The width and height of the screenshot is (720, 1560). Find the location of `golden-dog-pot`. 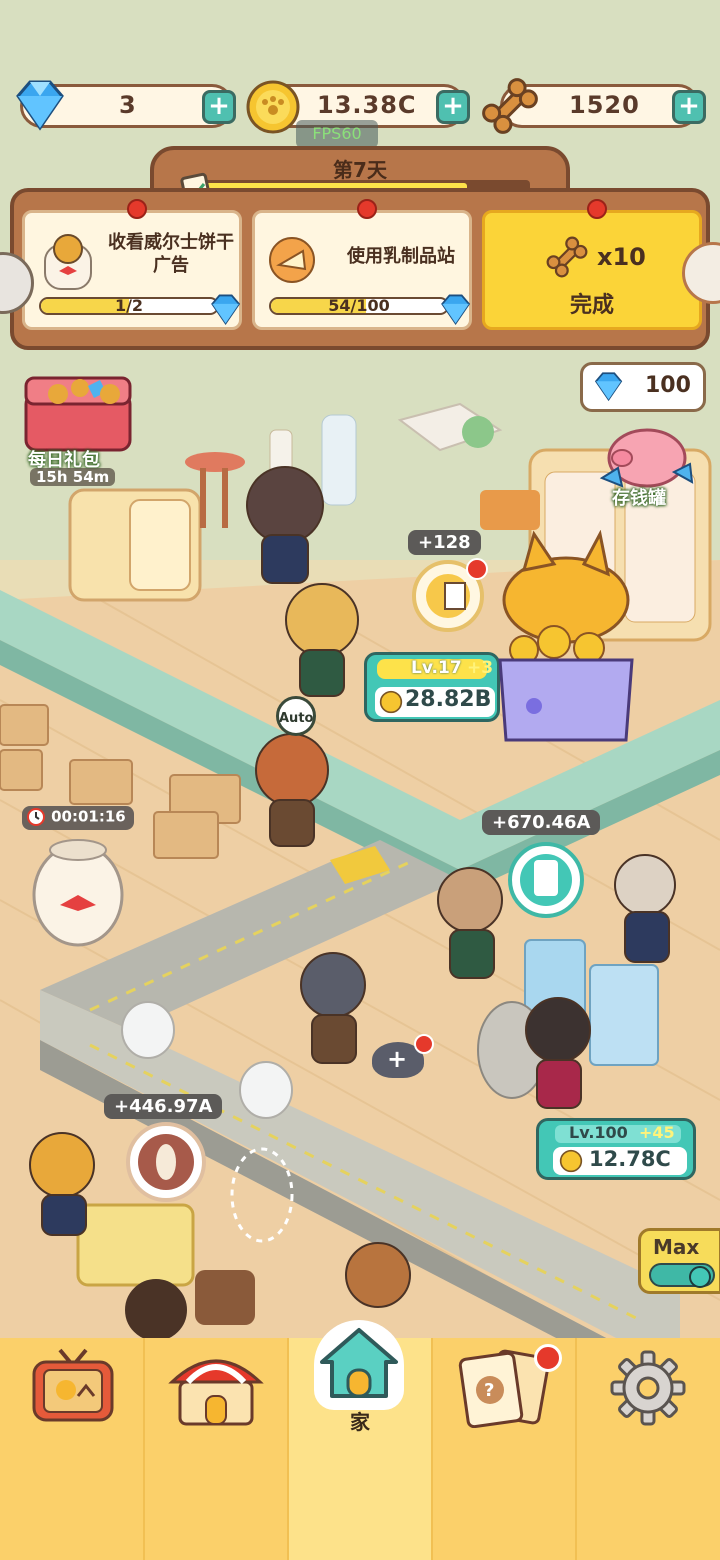

golden-dog-pot is located at coordinates (566, 640).